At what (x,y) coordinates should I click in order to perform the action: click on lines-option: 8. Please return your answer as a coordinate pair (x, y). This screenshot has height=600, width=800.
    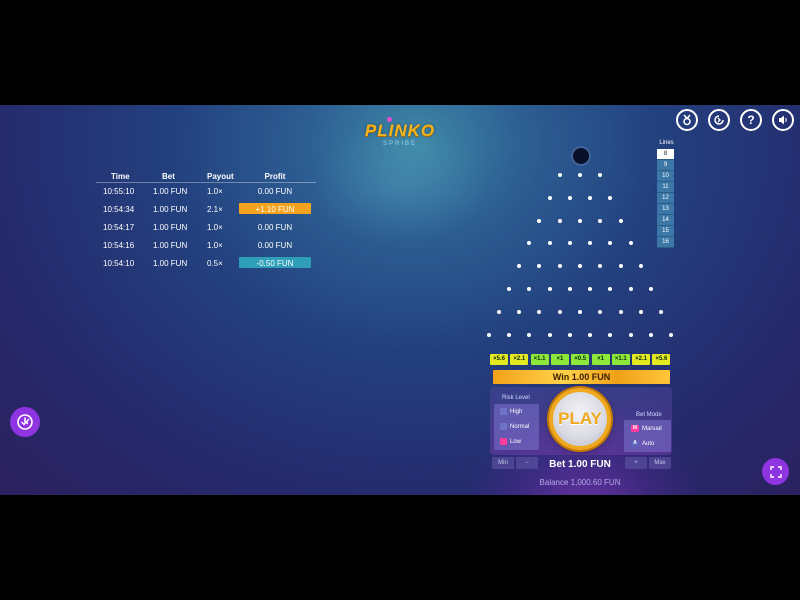
    Looking at the image, I should click on (665, 154).